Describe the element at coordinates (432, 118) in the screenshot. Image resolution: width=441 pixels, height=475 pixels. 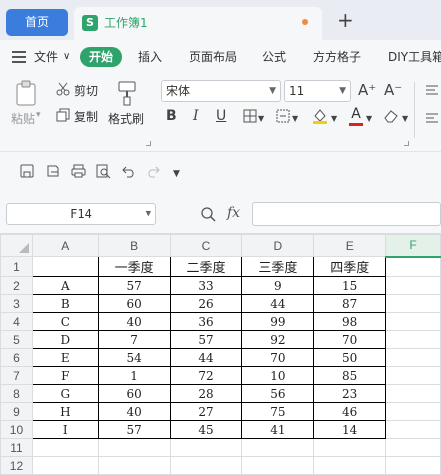
I see `align-left-icon` at that location.